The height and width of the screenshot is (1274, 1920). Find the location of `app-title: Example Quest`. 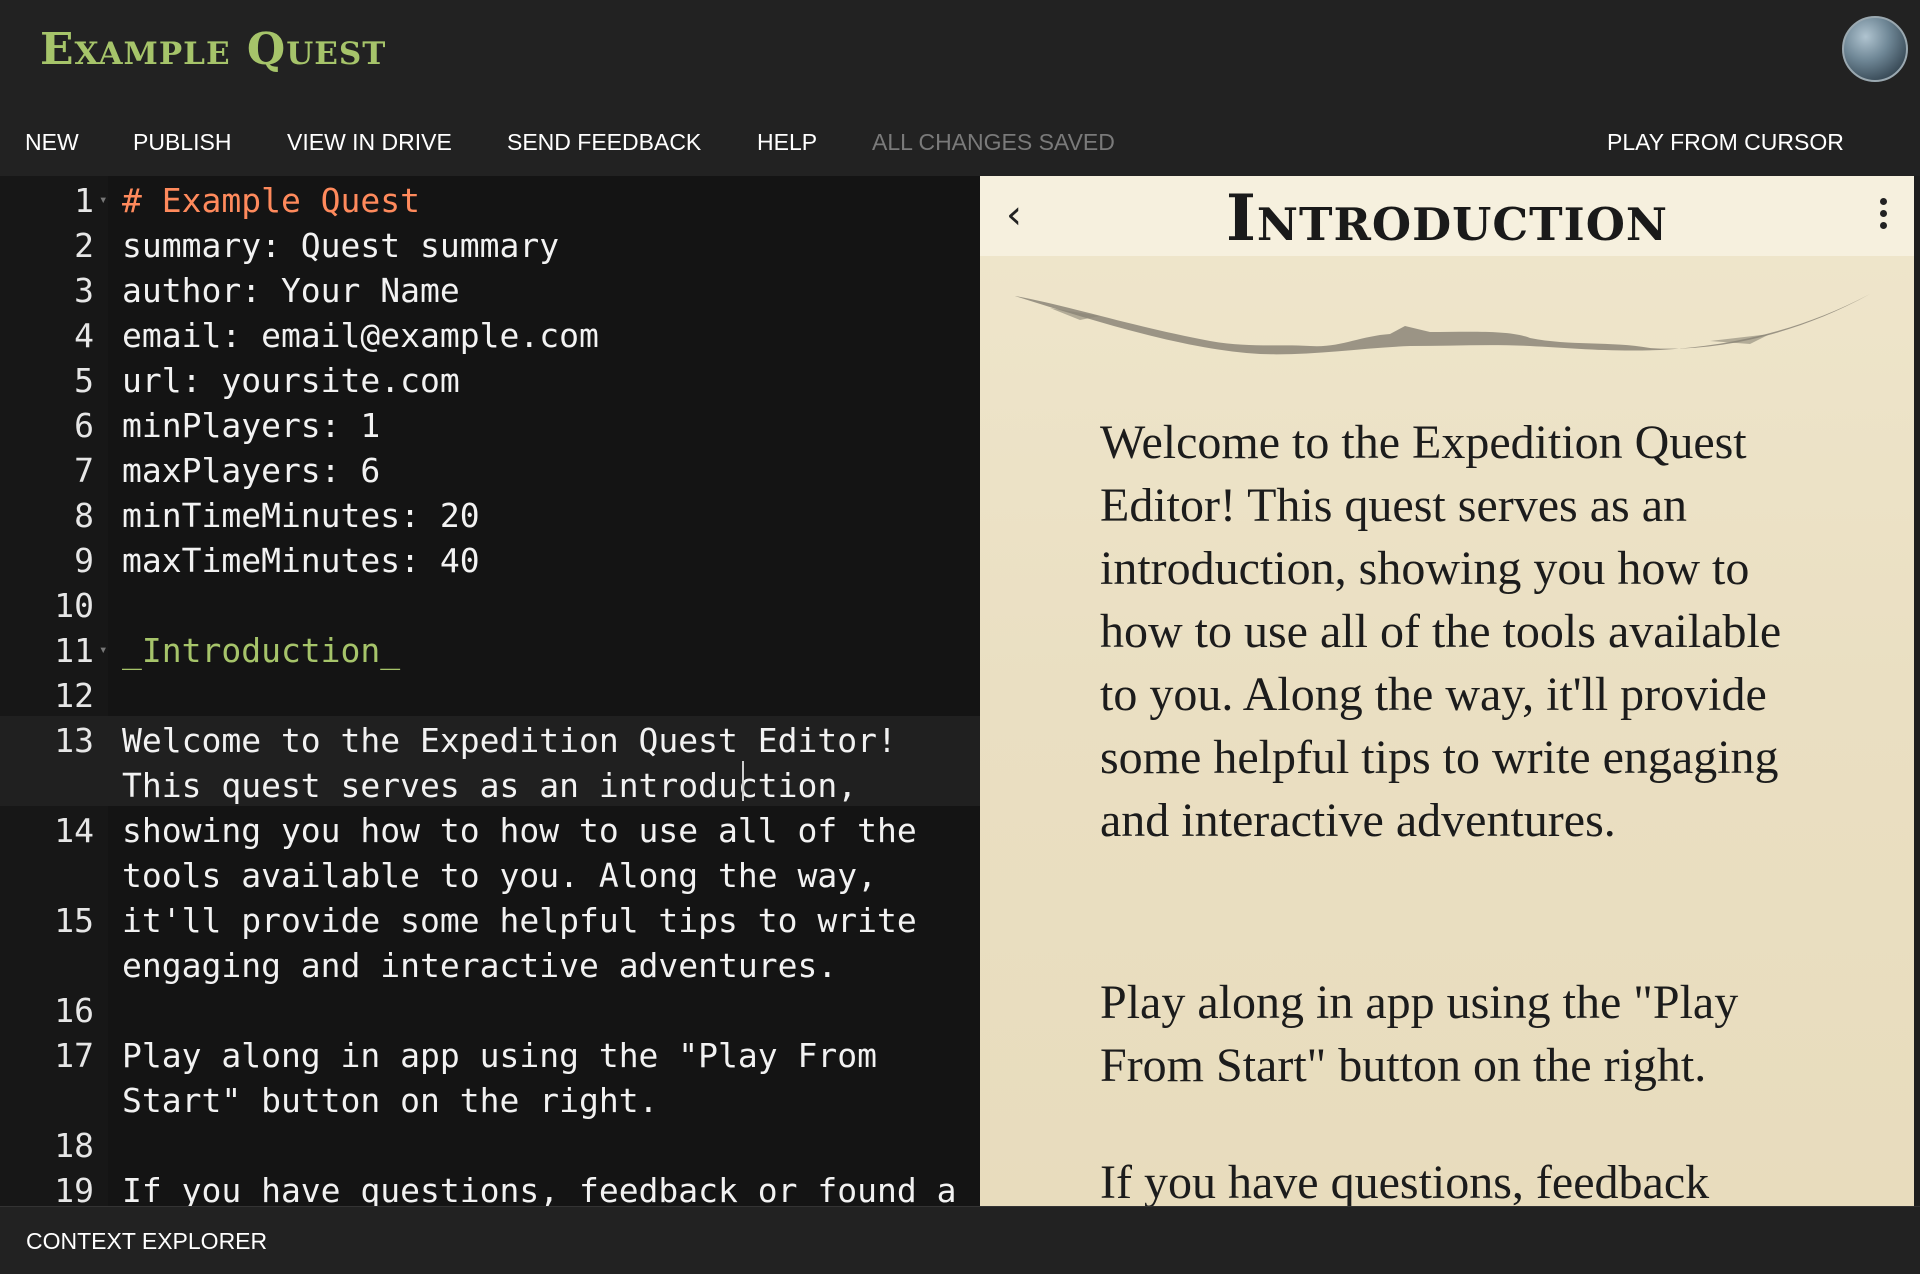

app-title: Example Quest is located at coordinates (213, 49).